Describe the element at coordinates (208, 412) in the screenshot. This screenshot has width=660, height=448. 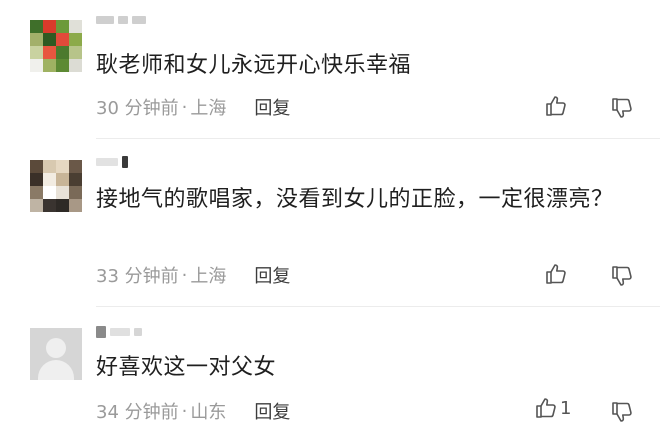
I see `comment-location: 山东` at that location.